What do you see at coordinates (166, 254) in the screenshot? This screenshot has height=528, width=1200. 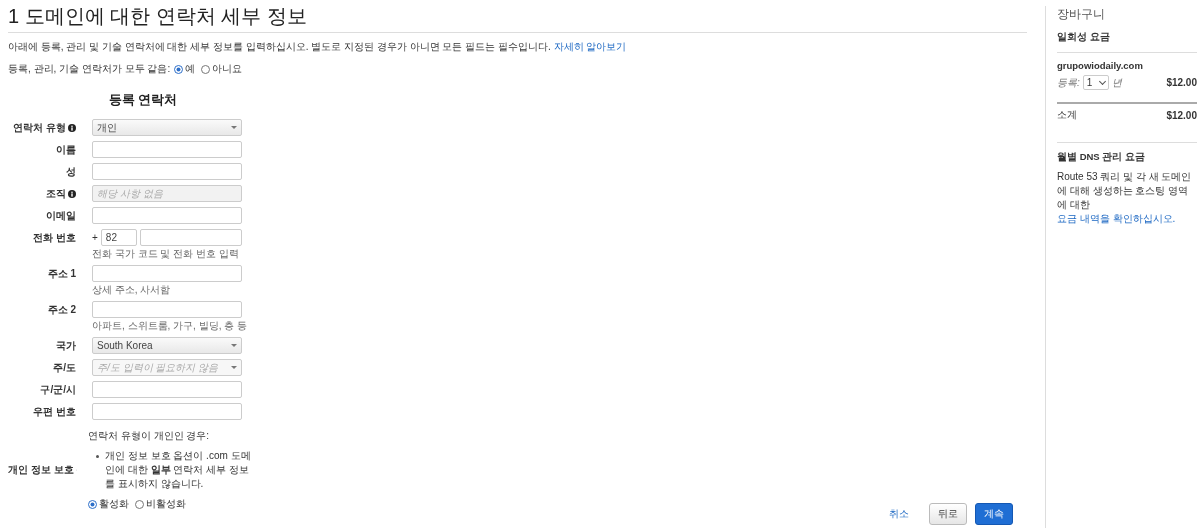 I see `field-hint: 전화 국가 코드 및 전화 번호 입력` at bounding box center [166, 254].